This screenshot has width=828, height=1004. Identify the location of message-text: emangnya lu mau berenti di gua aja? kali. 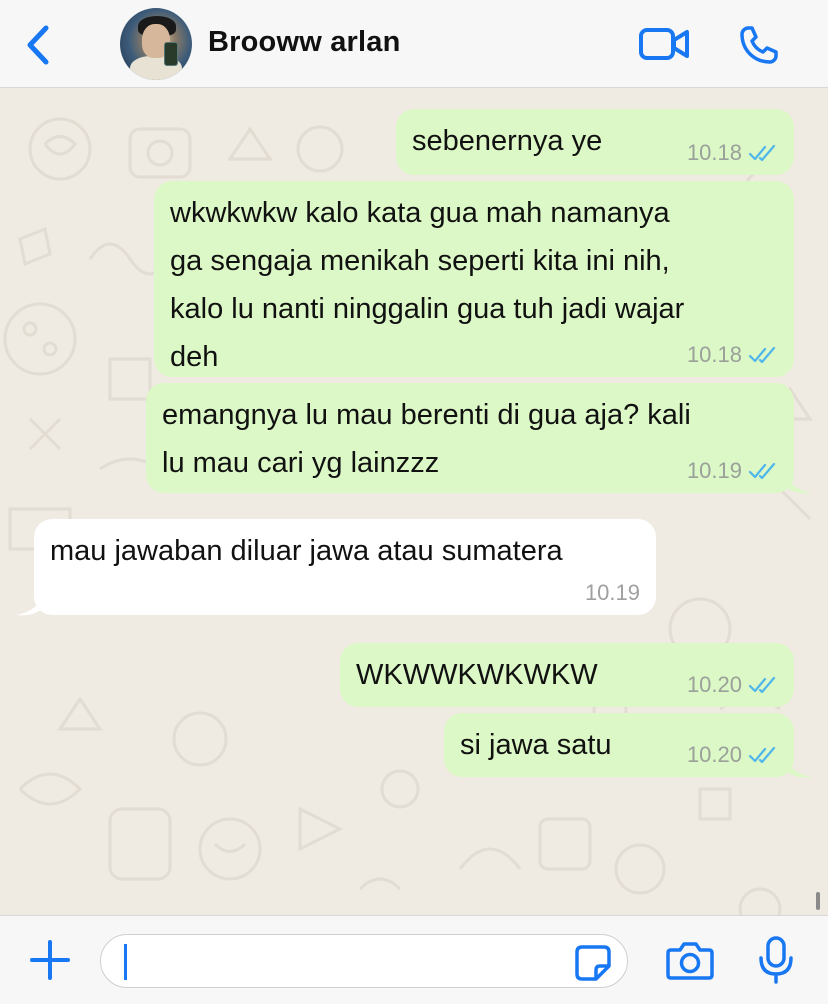
(426, 415).